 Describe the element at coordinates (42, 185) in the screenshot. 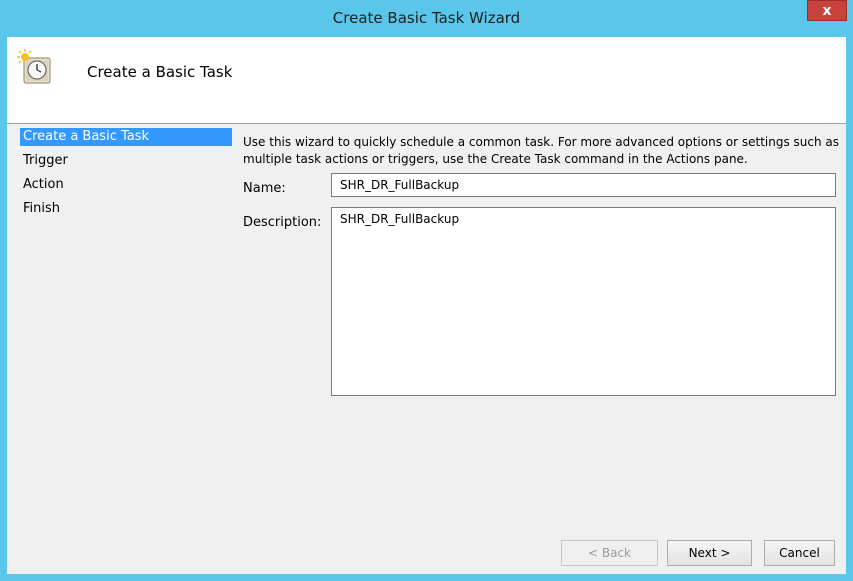

I see `nav-item-action: Action` at that location.